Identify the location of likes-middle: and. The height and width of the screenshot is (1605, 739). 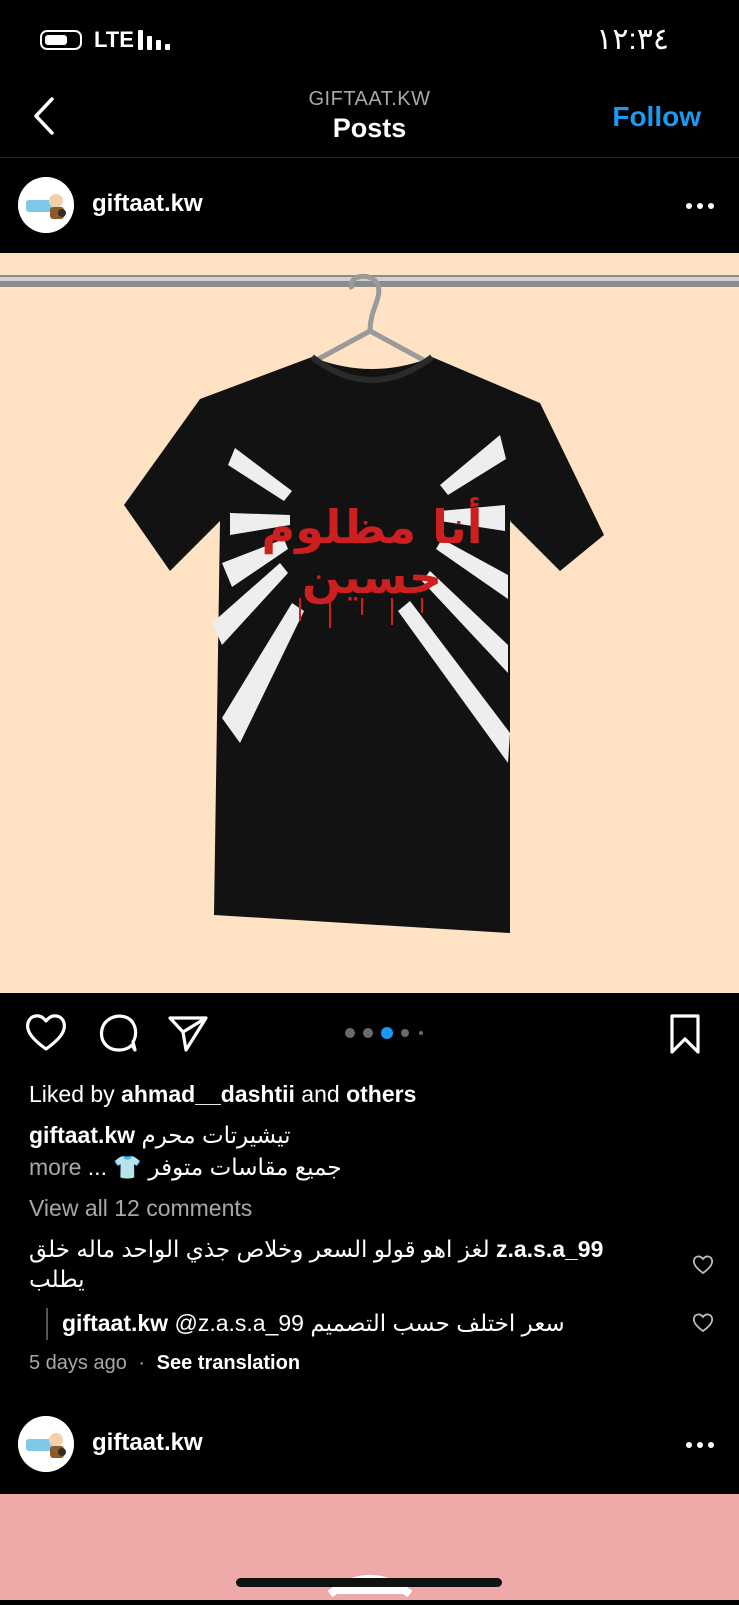
(320, 1094).